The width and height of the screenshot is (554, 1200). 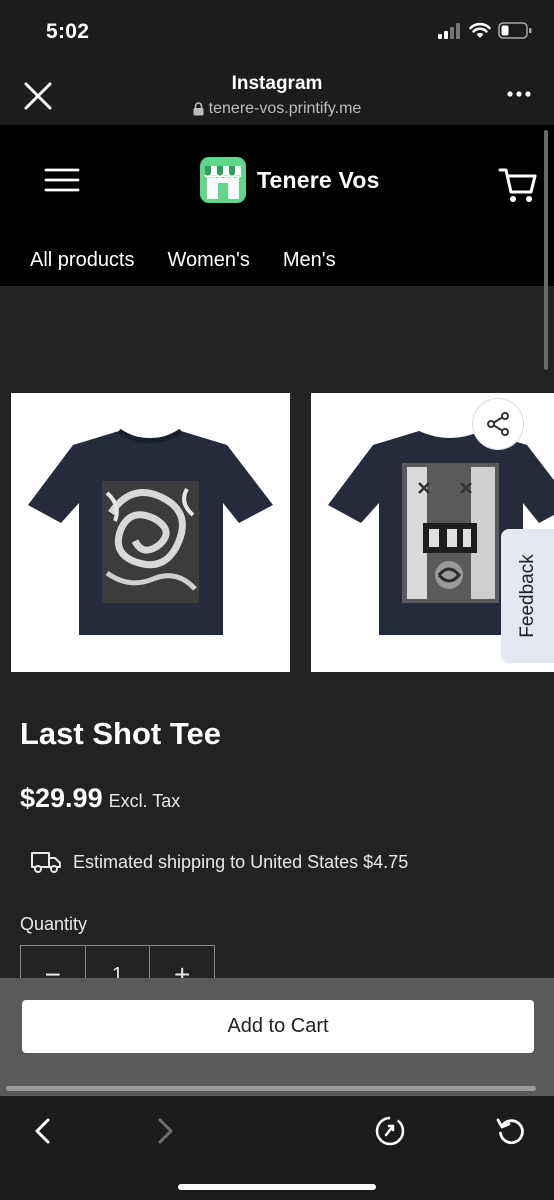 I want to click on product-price: $29.99, so click(x=61, y=798).